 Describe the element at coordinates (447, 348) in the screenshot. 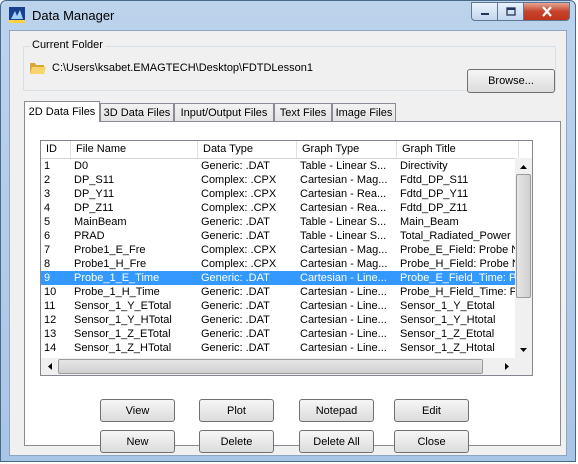

I see `cell-graph-title: Sensor_1_Z_Htotal` at that location.